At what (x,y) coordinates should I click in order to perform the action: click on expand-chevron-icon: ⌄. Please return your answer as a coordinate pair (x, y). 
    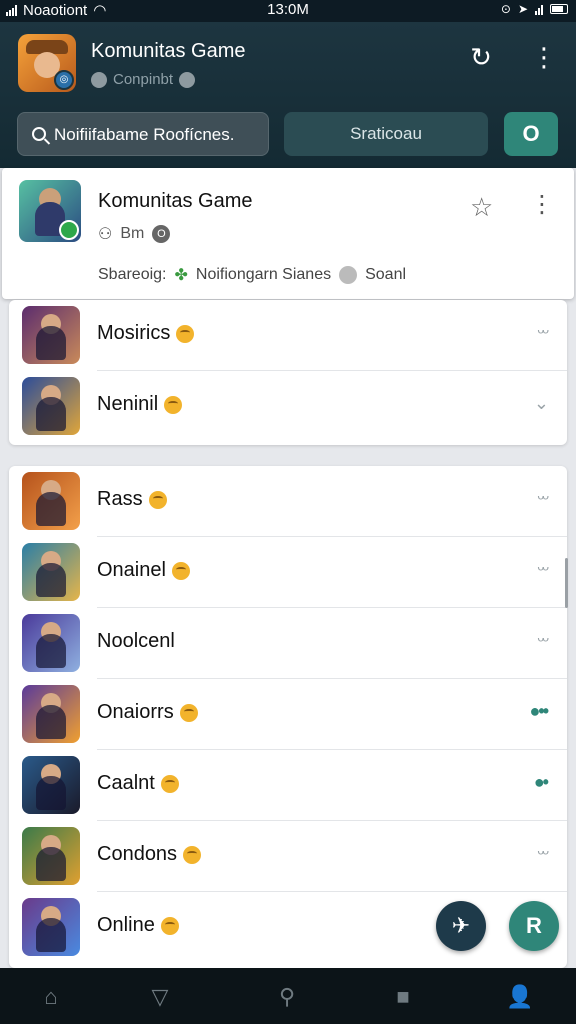
    Looking at the image, I should click on (541, 403).